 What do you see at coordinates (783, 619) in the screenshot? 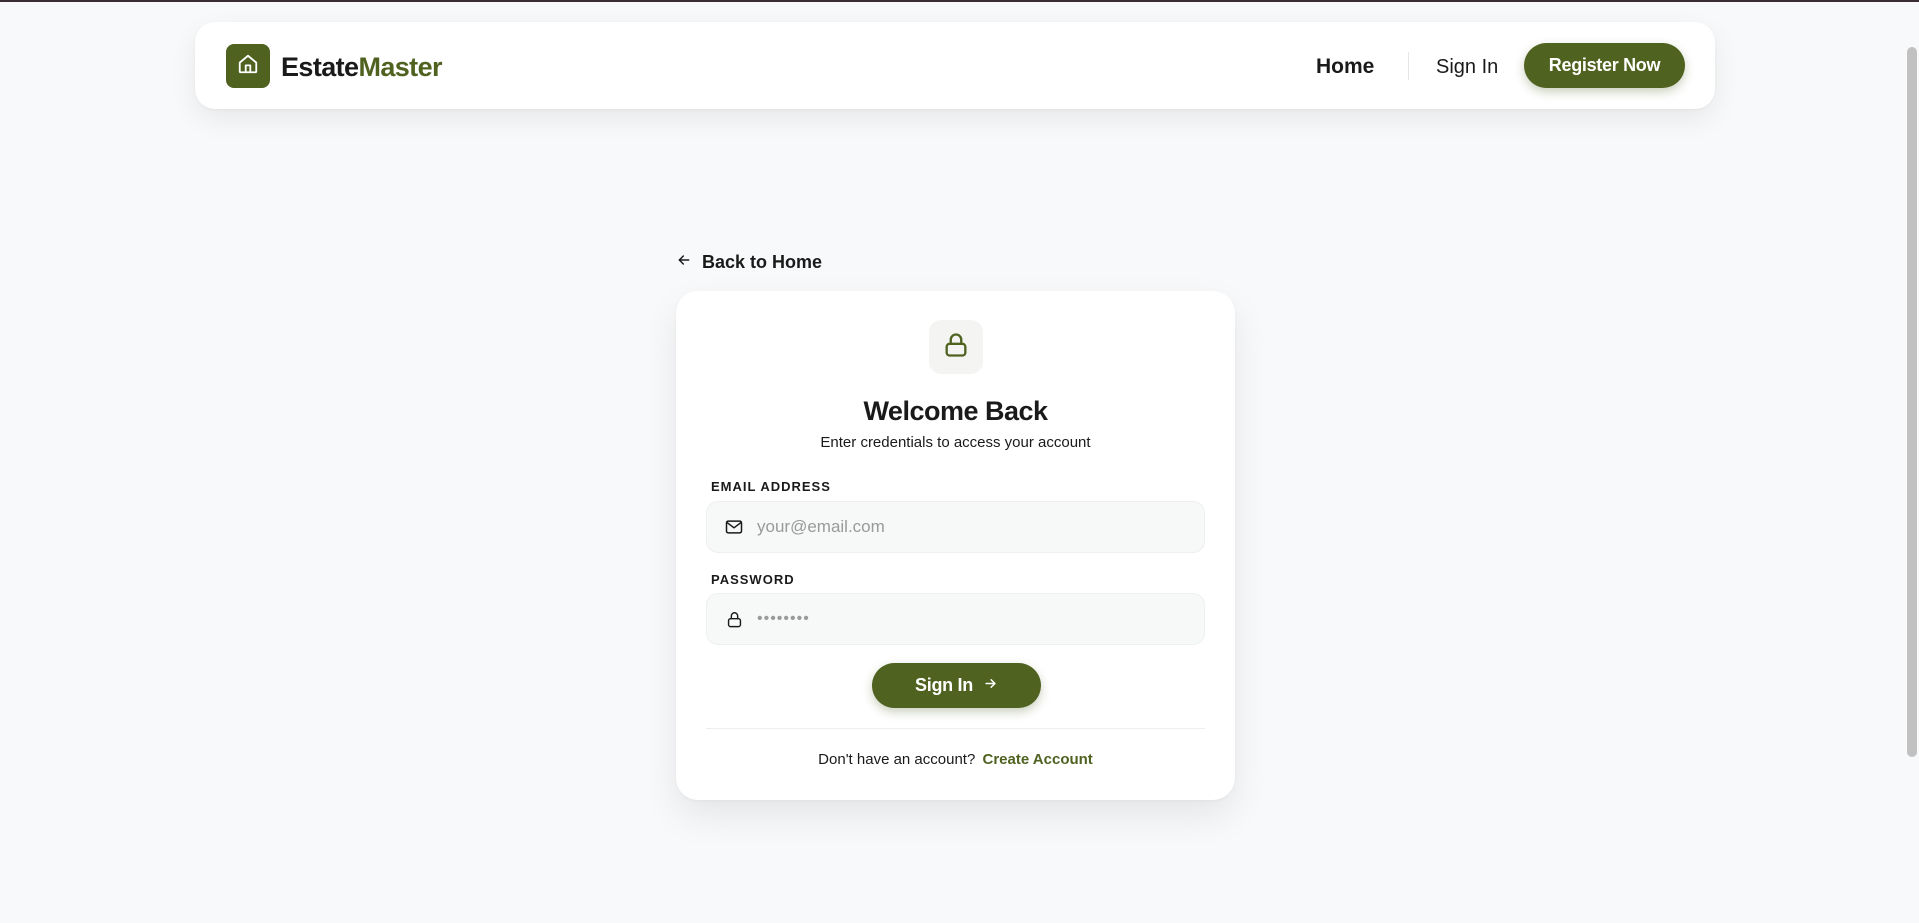
I see `password-input: ••••••••` at bounding box center [783, 619].